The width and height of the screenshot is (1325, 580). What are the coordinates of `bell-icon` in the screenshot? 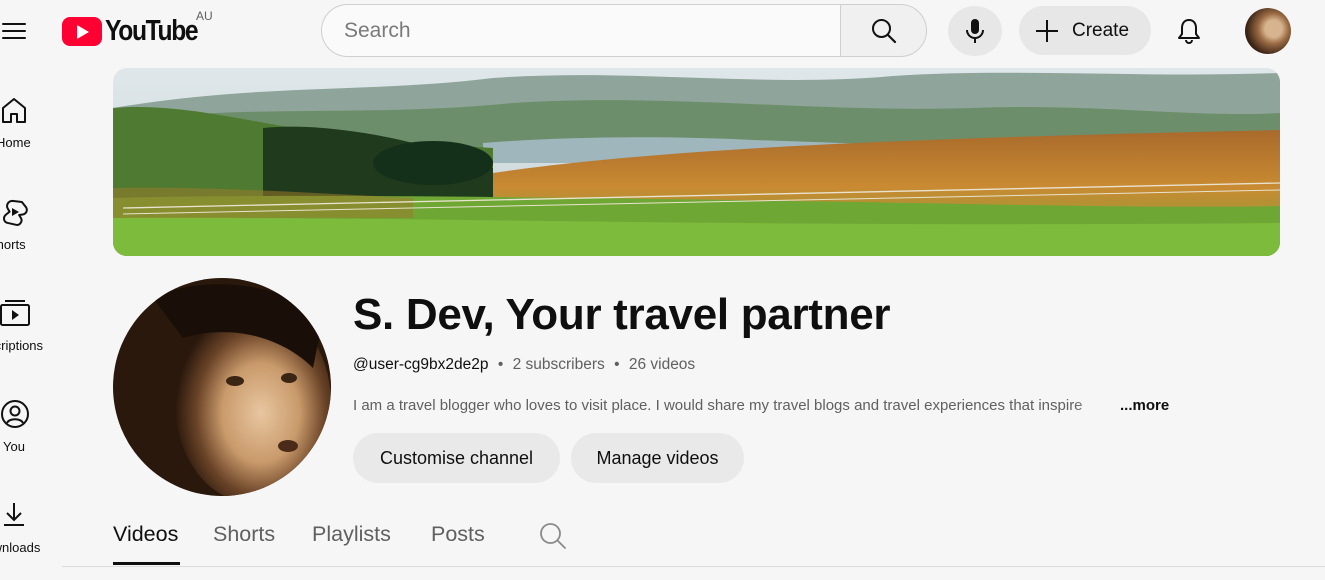 It's located at (1189, 31).